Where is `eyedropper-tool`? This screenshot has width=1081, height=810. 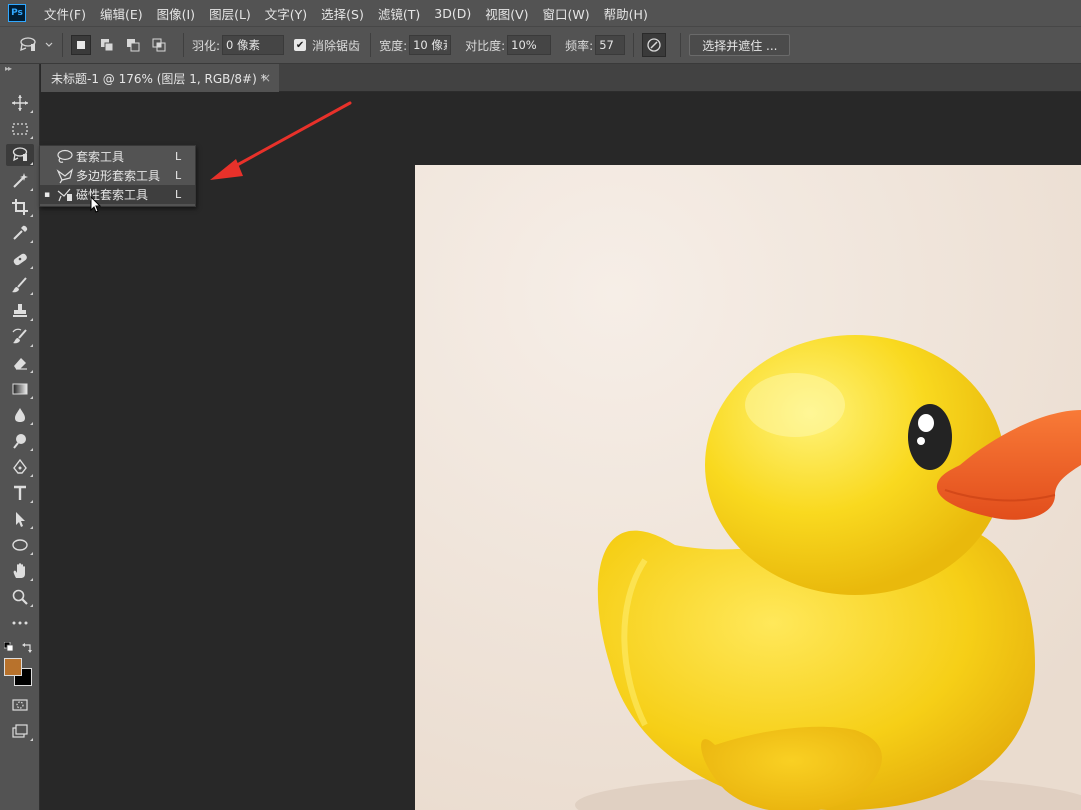 eyedropper-tool is located at coordinates (20, 233).